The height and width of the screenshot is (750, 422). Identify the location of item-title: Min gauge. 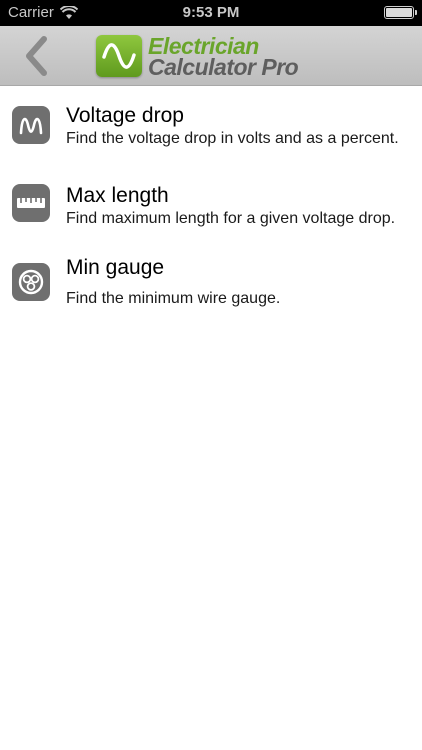
(115, 267).